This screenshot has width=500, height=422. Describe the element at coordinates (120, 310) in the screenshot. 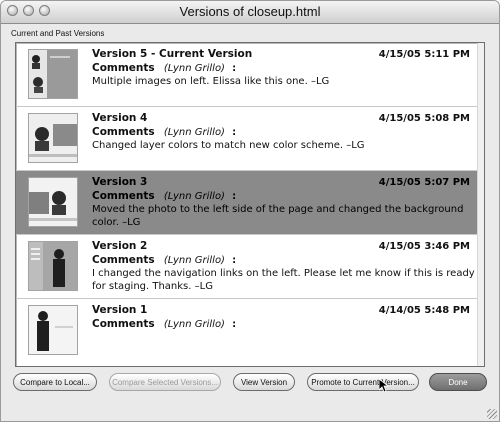

I see `version-label: Version 1` at that location.